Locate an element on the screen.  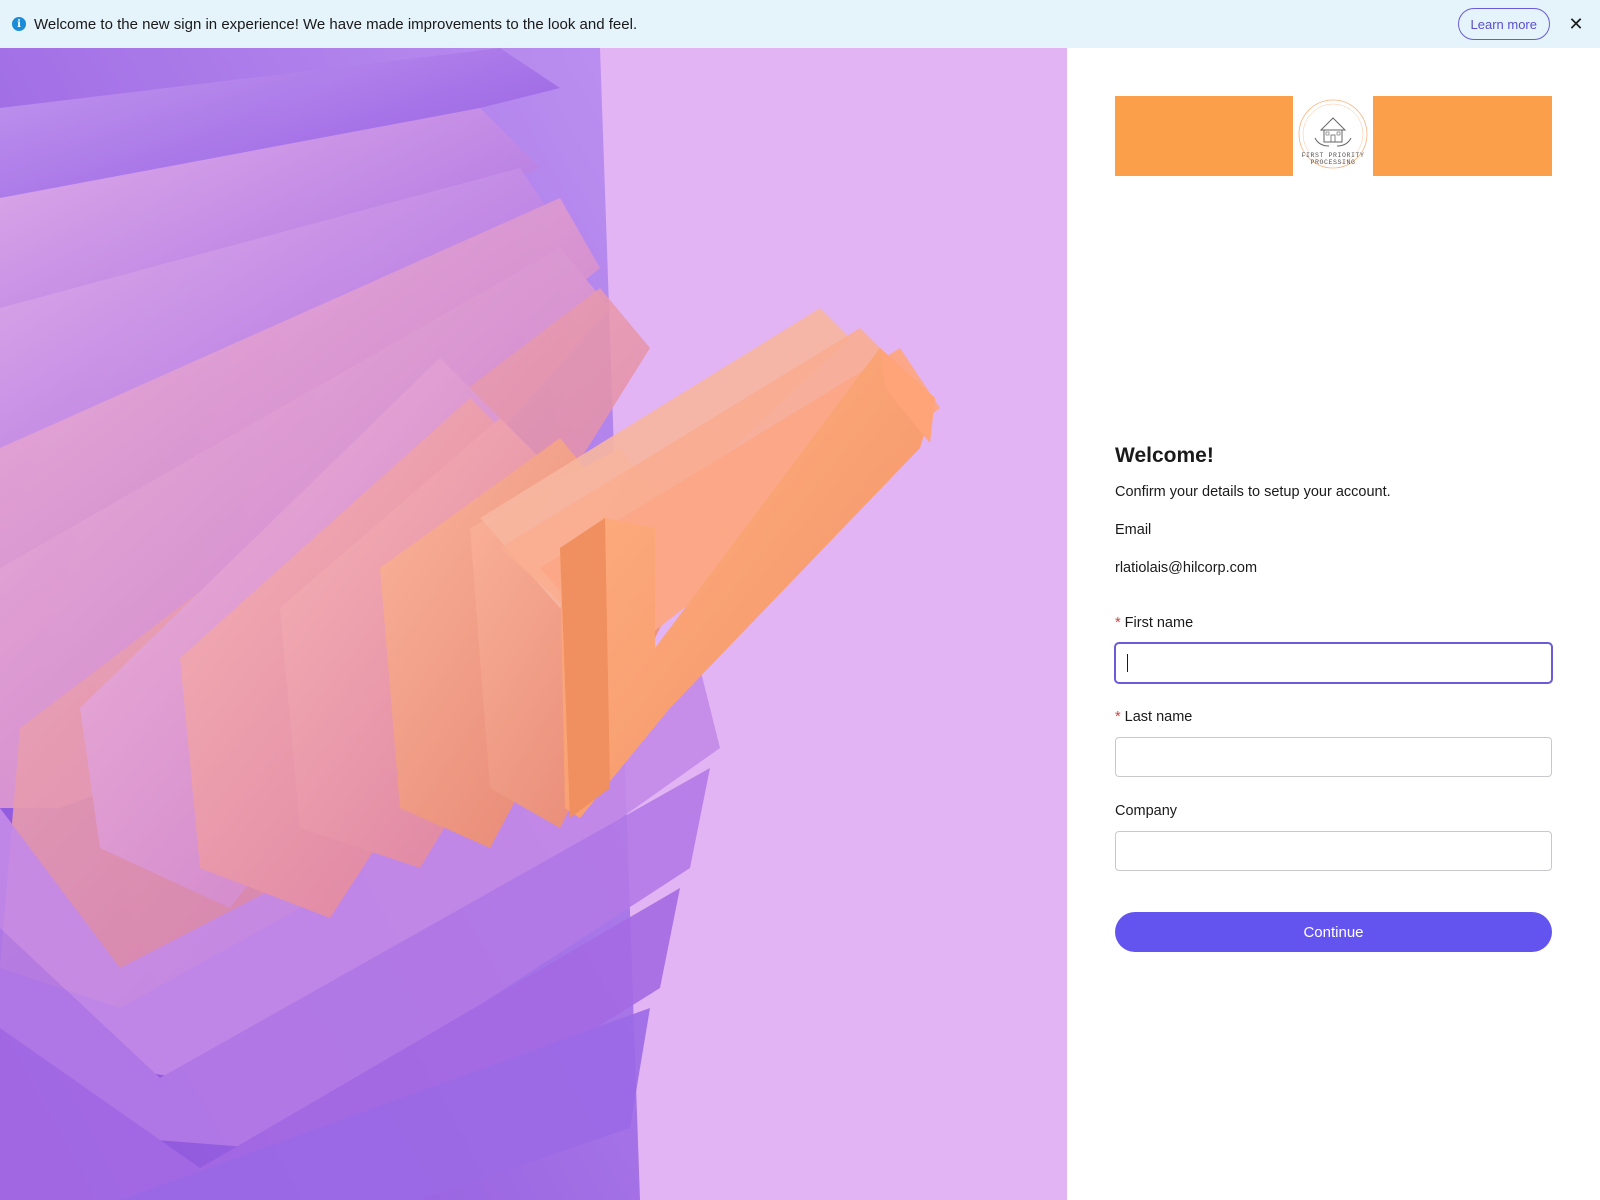
learn-more-button: Learn more is located at coordinates (1503, 24).